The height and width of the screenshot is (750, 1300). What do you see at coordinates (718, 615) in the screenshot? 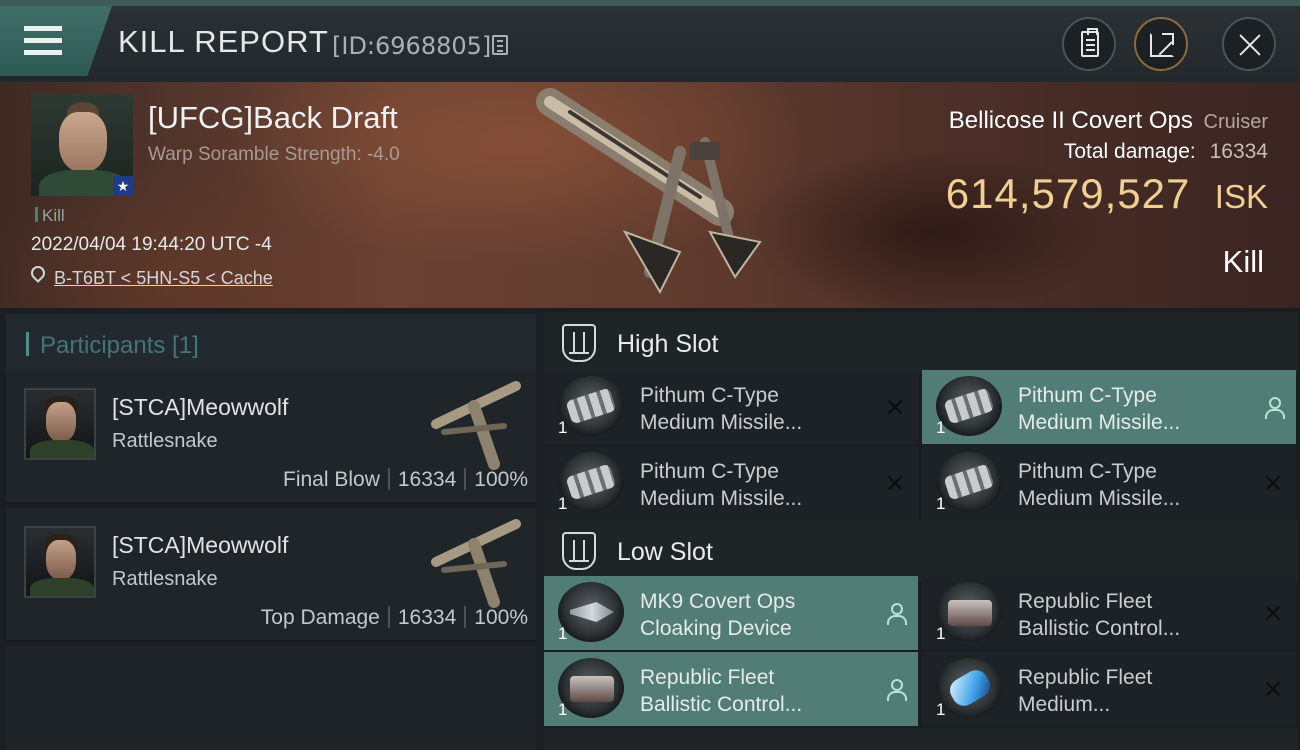
I see `module-name: MK9 Covert Ops Cloaking Device` at bounding box center [718, 615].